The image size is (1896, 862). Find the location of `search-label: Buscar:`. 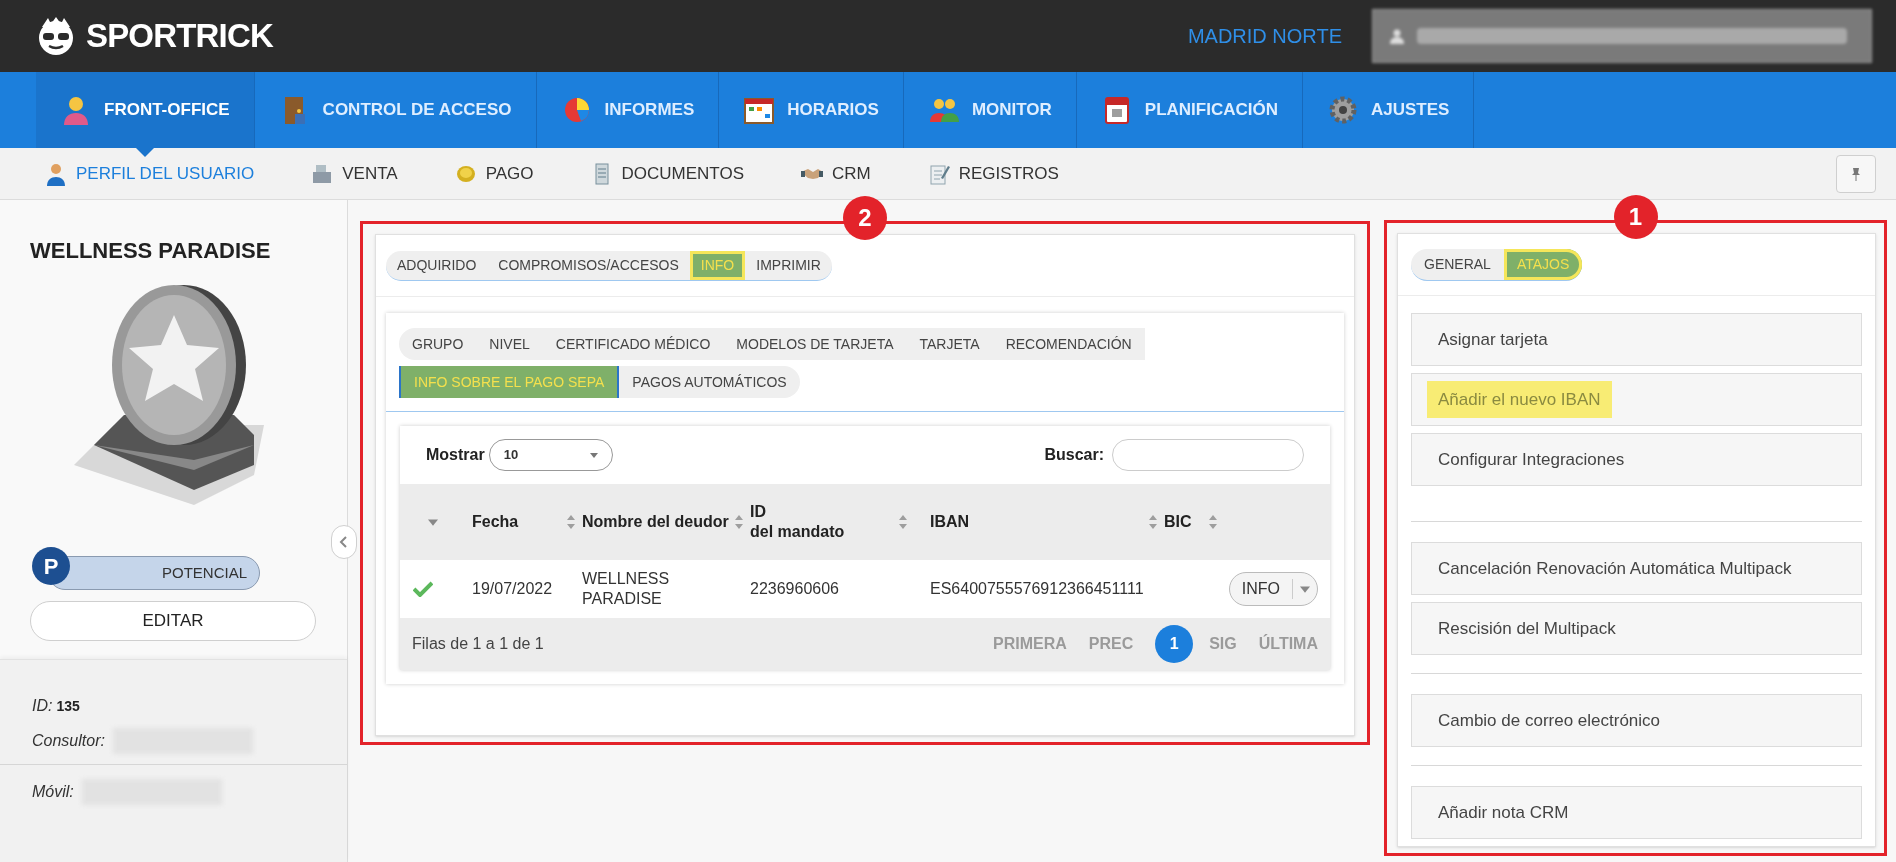

search-label: Buscar: is located at coordinates (1074, 455).